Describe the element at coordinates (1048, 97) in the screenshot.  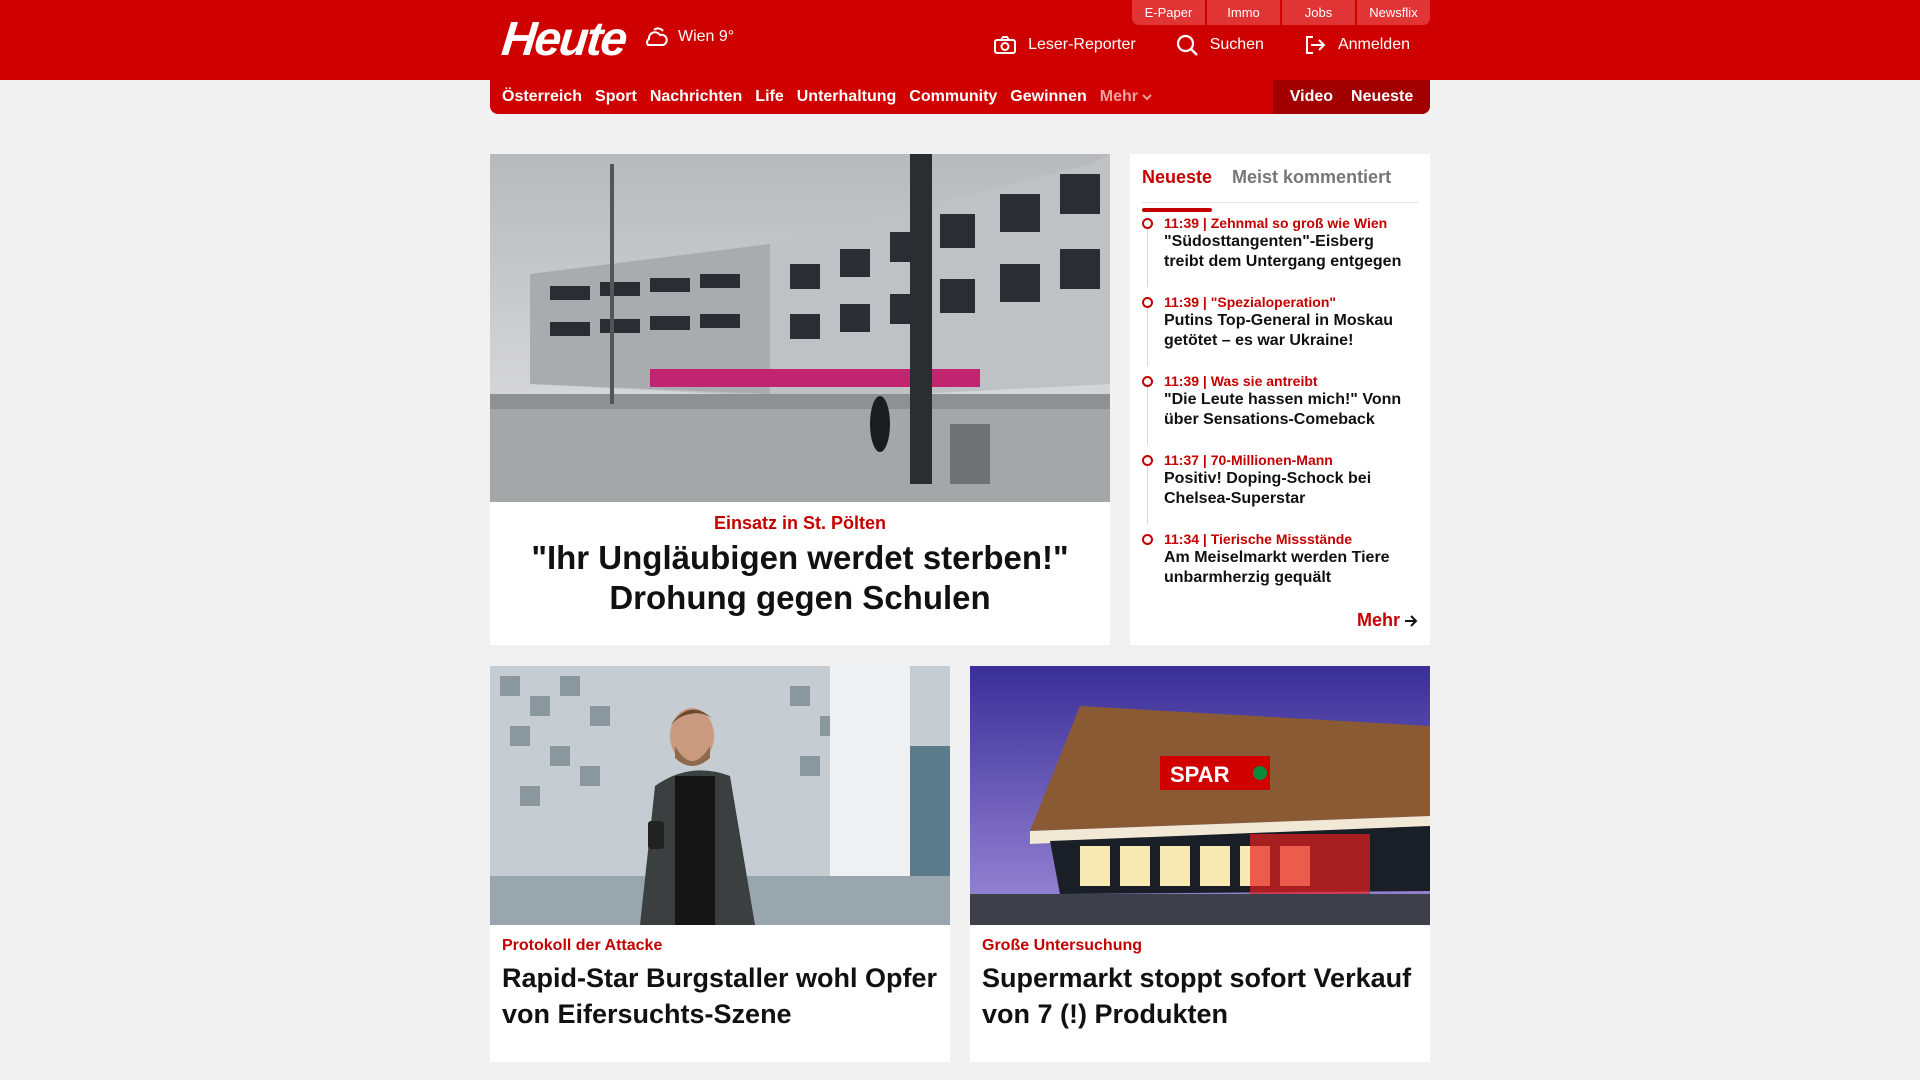
I see `nav-item-gewinnen: Gewinnen` at that location.